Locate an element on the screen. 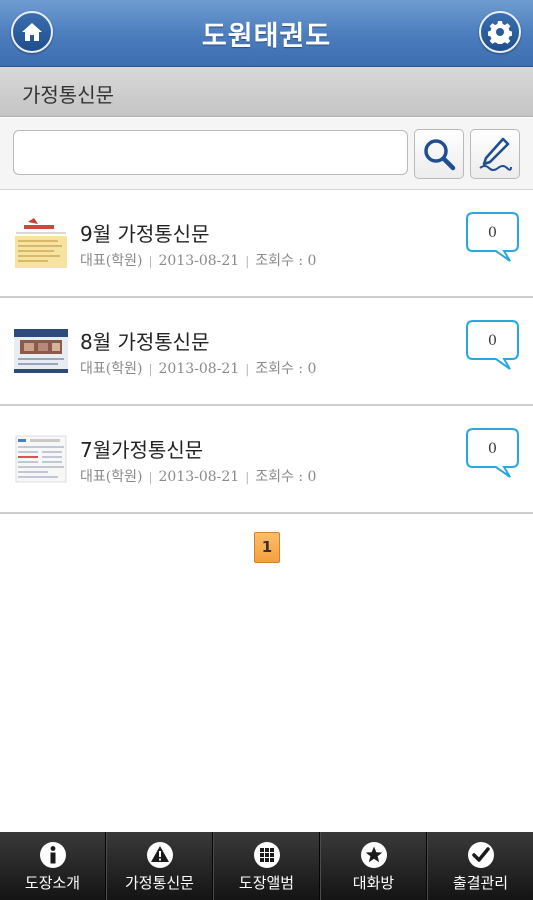  bottom-tab-bar: 도장소개 가정통신문 도장앨범 대화방 출결관리 is located at coordinates (266, 866).